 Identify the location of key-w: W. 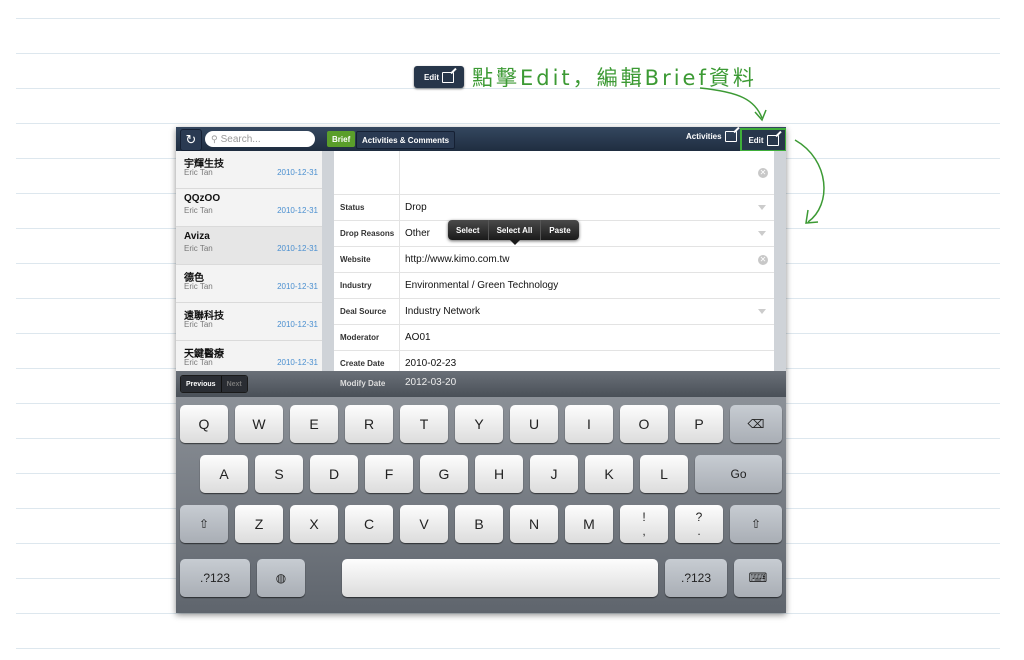
(259, 424).